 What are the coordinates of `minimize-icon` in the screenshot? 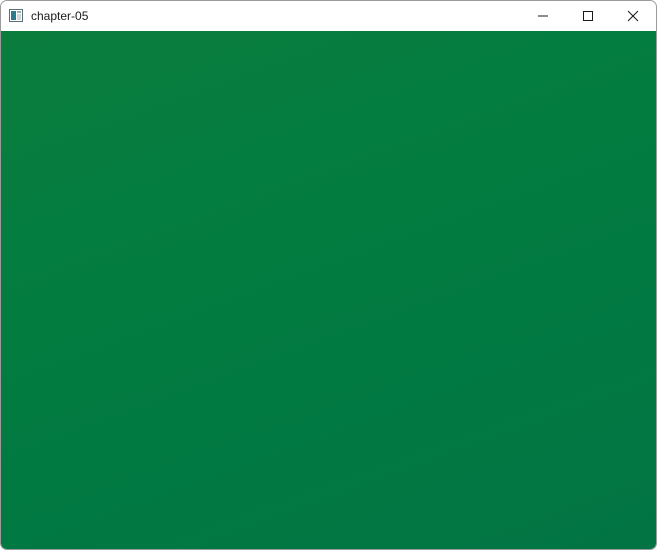 It's located at (543, 16).